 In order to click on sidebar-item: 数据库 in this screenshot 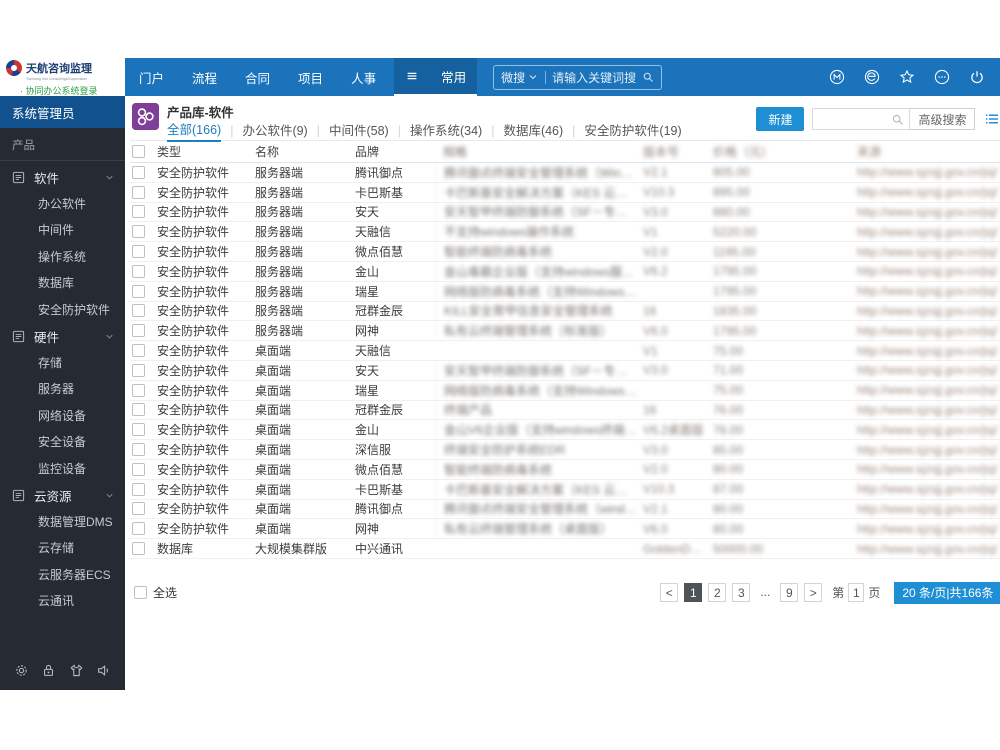, I will do `click(62, 283)`.